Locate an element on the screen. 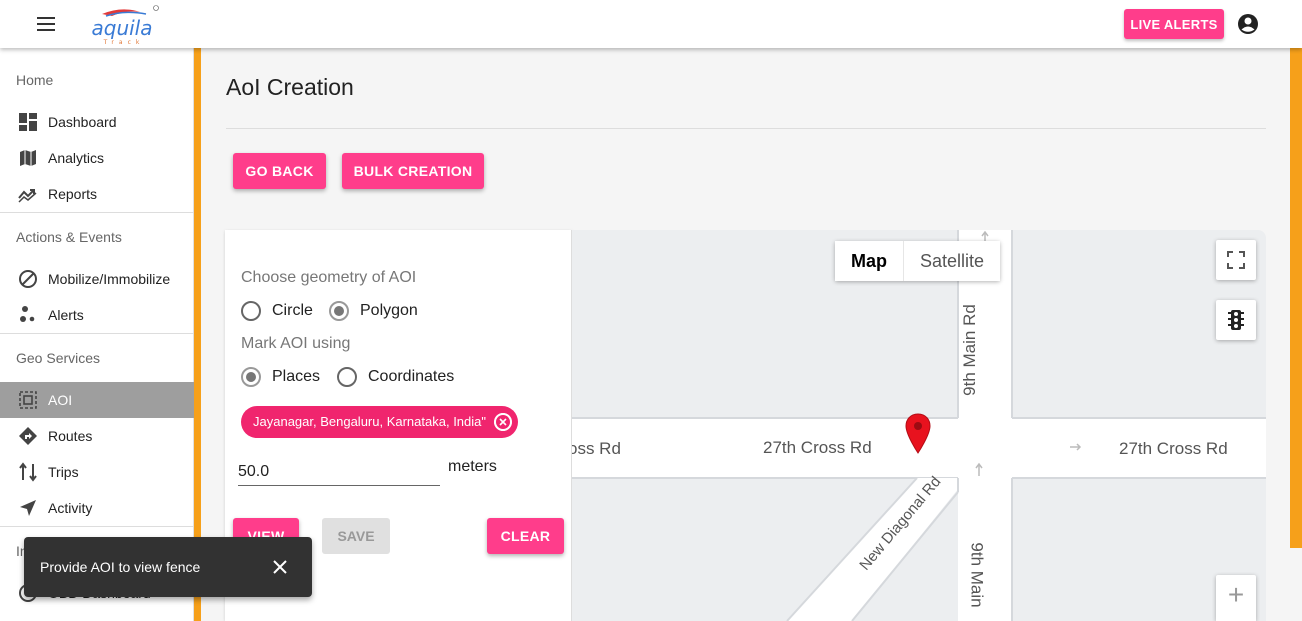  place-chip-label: Jayanagar, Bengaluru, Karnataka, India" is located at coordinates (369, 421).